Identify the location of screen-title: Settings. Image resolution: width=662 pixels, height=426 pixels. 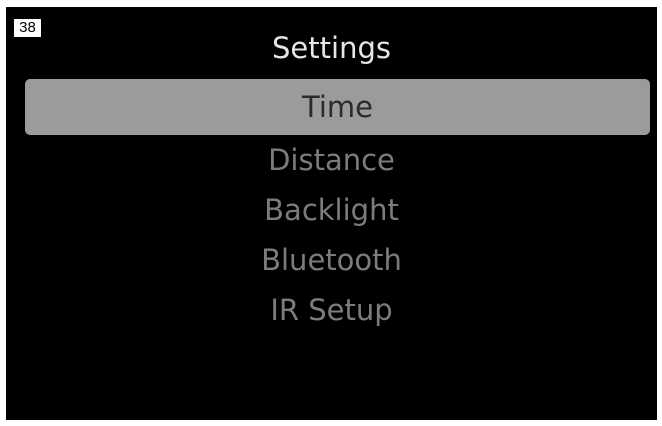
(331, 48).